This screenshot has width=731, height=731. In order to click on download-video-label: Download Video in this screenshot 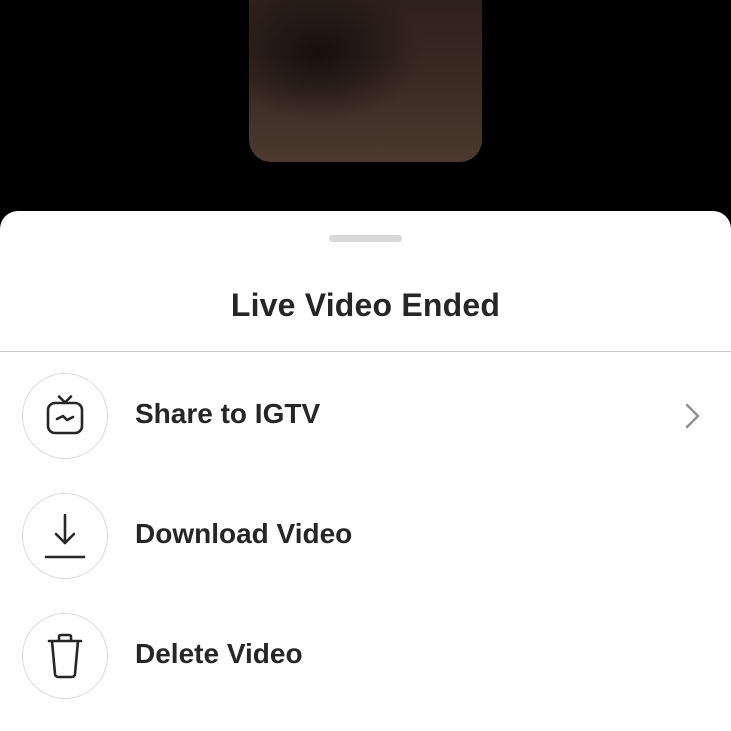, I will do `click(244, 533)`.